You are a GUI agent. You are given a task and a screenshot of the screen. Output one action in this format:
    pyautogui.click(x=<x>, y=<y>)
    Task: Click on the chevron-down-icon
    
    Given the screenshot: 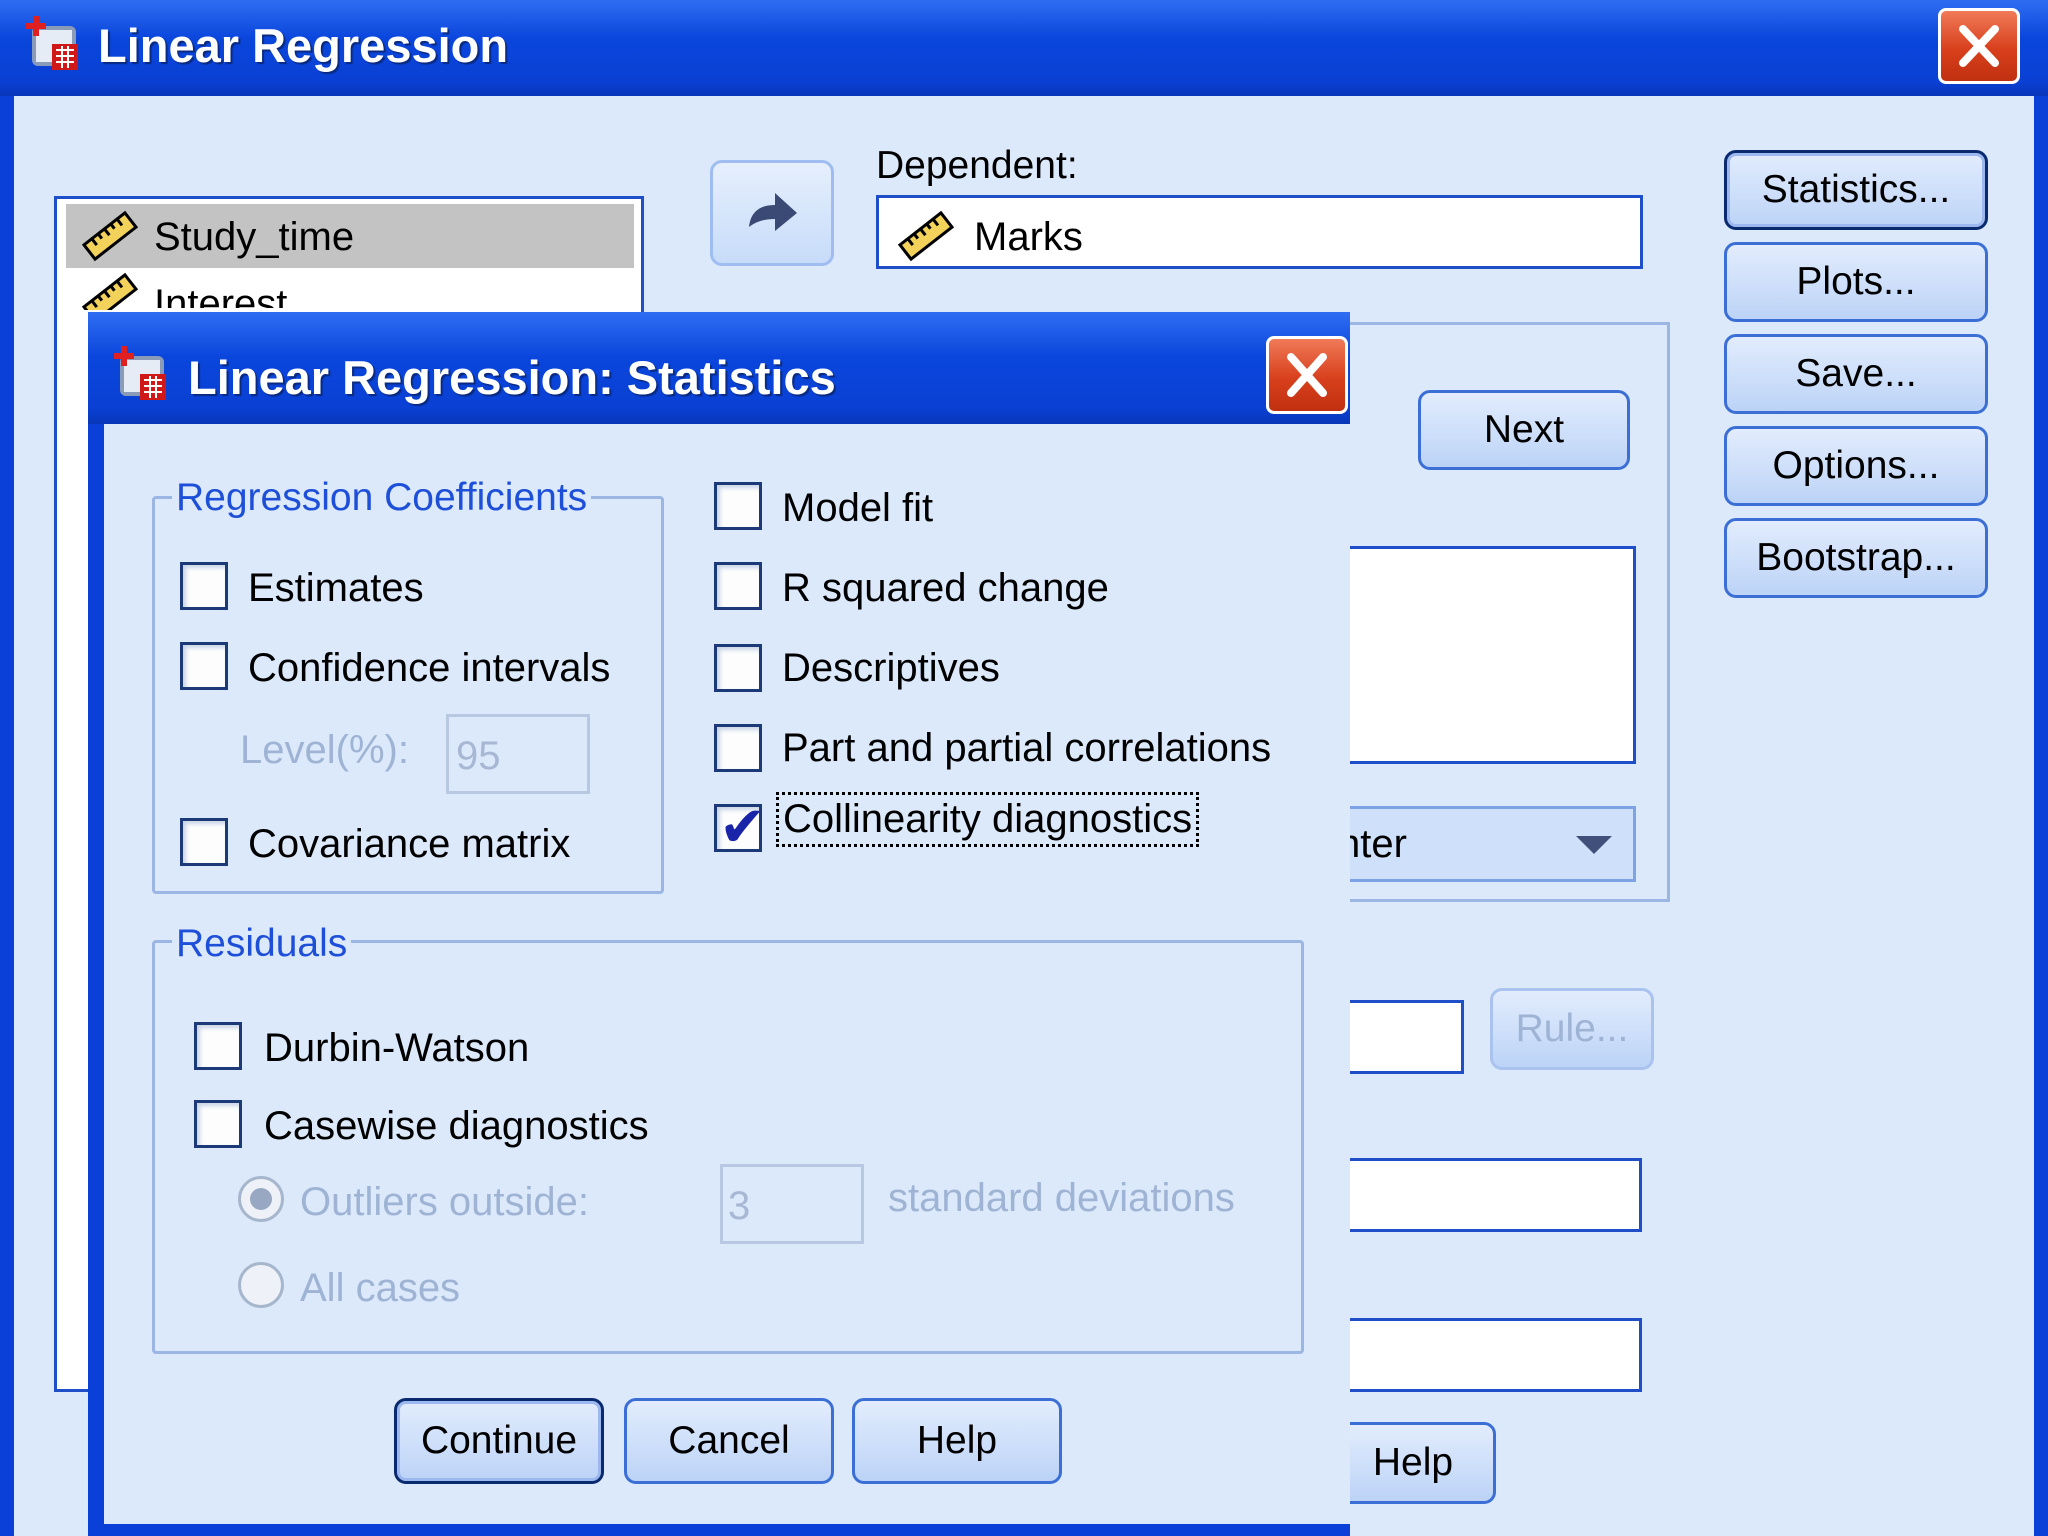 What is the action you would take?
    pyautogui.click(x=1594, y=845)
    